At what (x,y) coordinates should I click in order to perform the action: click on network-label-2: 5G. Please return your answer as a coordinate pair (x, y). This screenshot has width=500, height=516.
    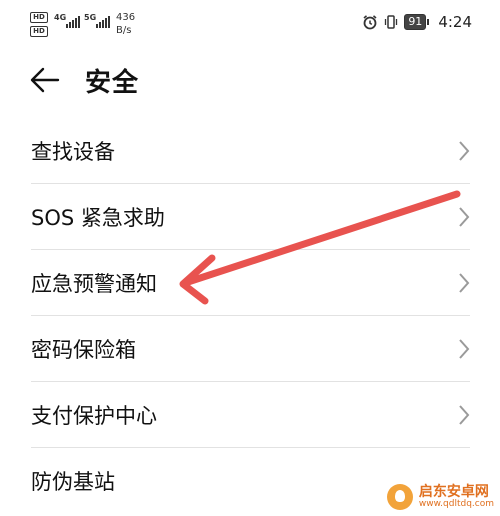
    Looking at the image, I should click on (90, 17).